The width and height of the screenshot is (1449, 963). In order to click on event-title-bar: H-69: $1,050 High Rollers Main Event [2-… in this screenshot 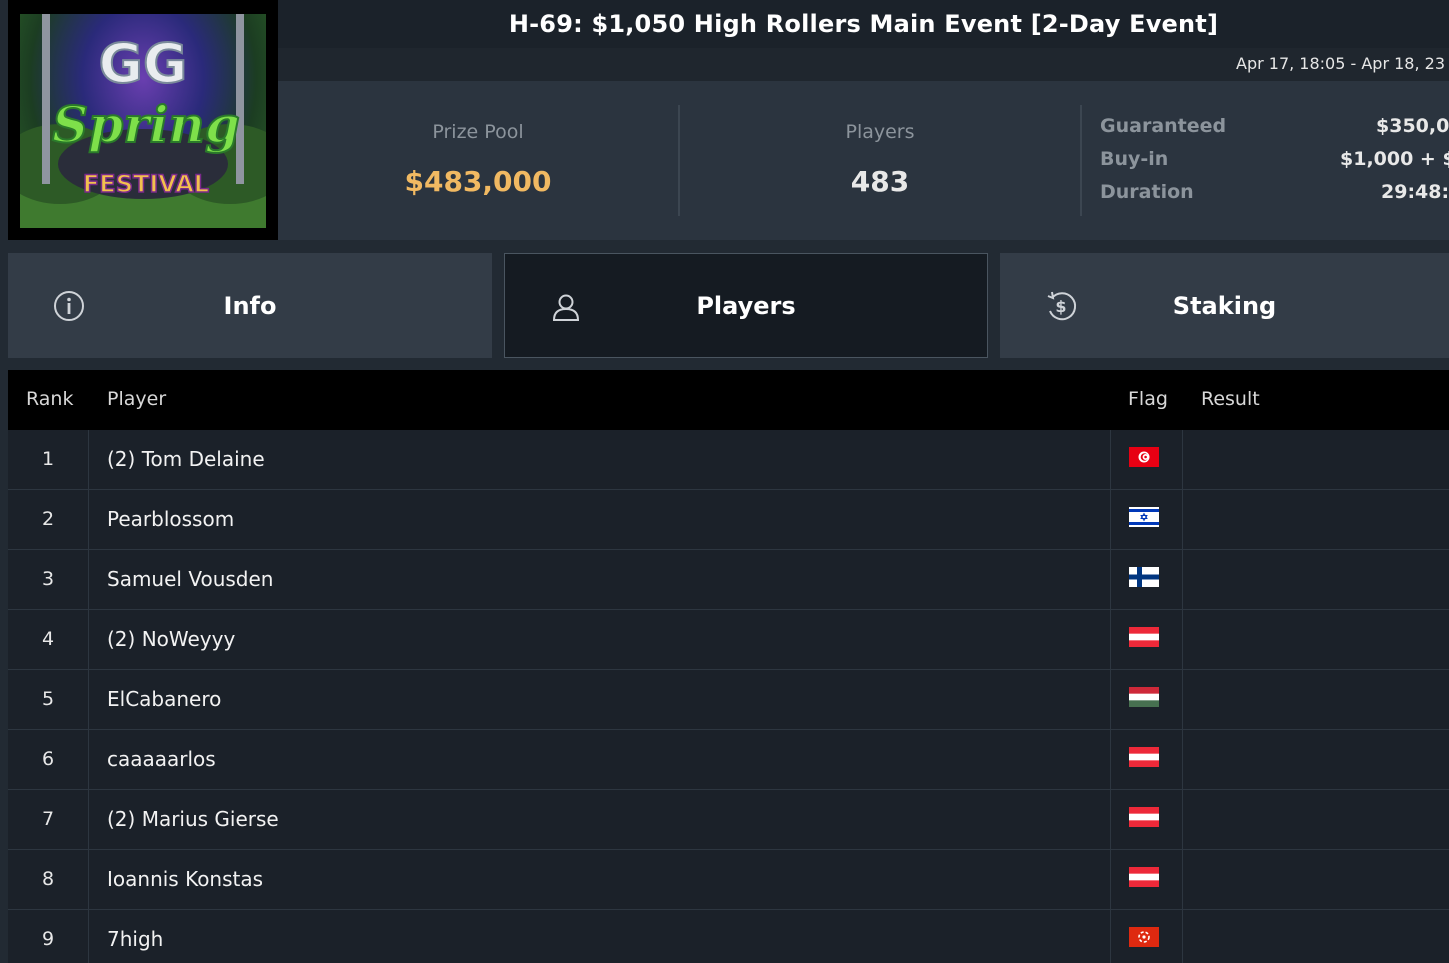, I will do `click(863, 24)`.